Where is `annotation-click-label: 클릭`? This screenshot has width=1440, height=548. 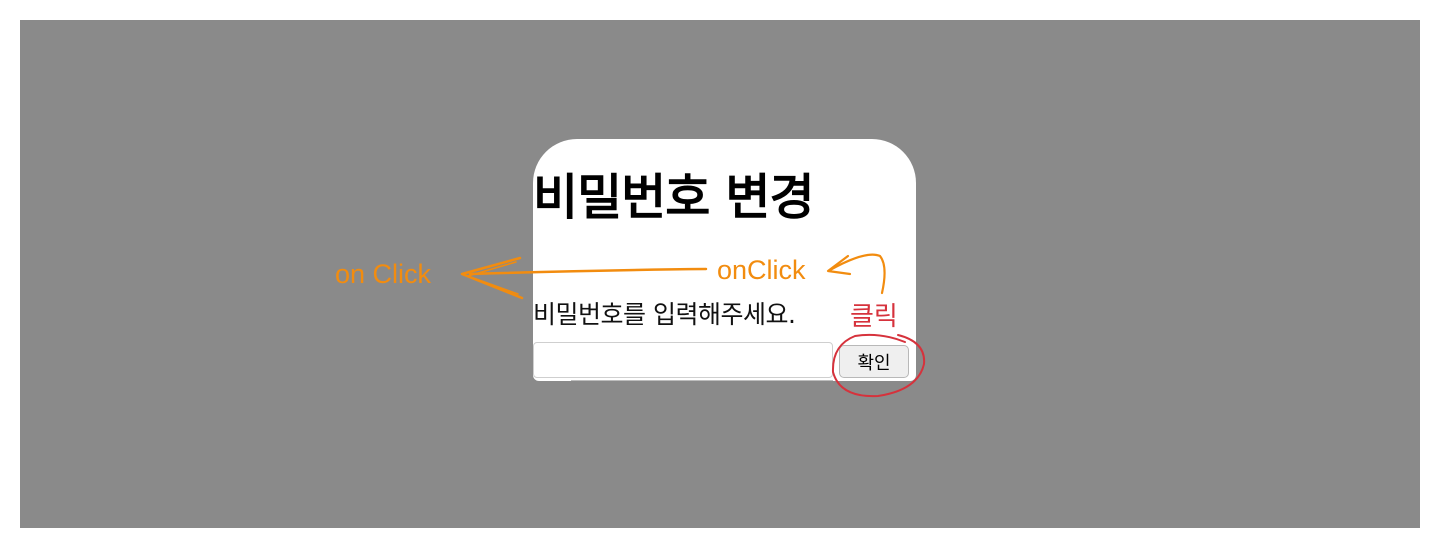
annotation-click-label: 클릭 is located at coordinates (874, 316).